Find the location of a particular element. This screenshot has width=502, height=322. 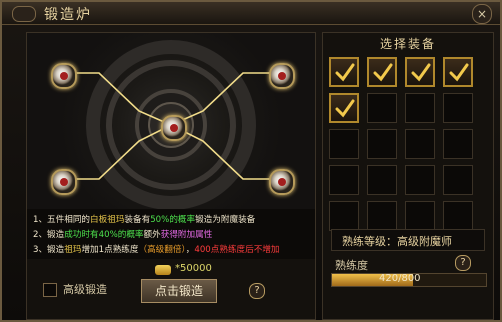

info-line: 2、锻造成功时有40%的概率额外获得附加属性 is located at coordinates (122, 234).